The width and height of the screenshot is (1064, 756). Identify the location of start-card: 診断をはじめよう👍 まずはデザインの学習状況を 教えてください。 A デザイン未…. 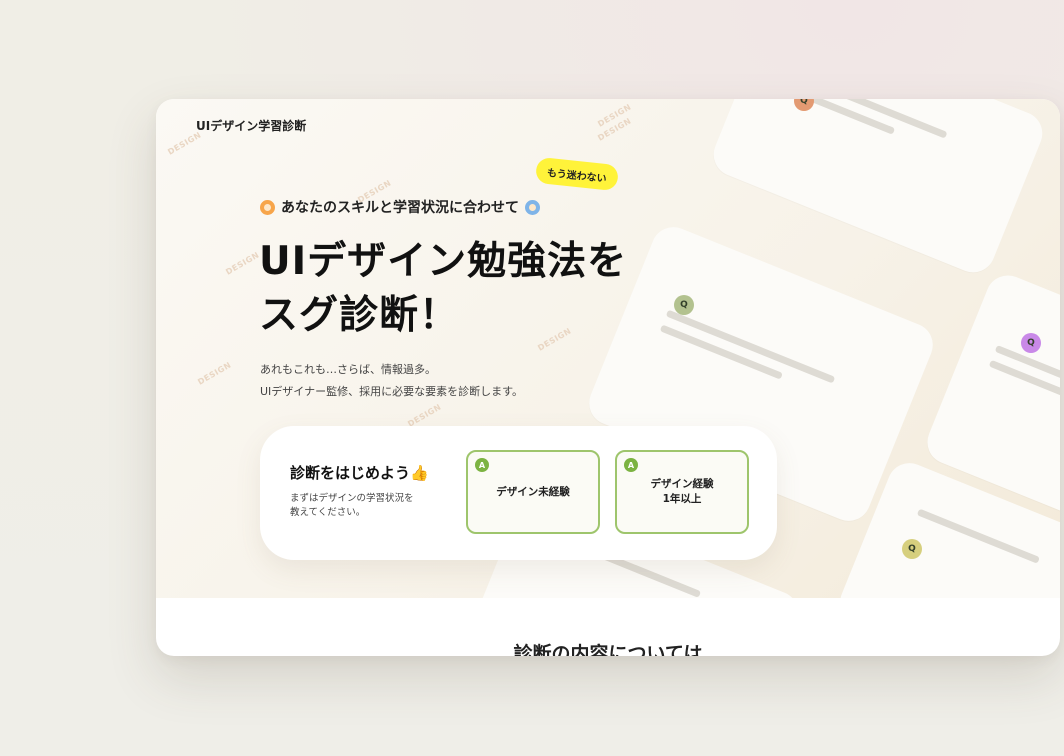
(518, 493).